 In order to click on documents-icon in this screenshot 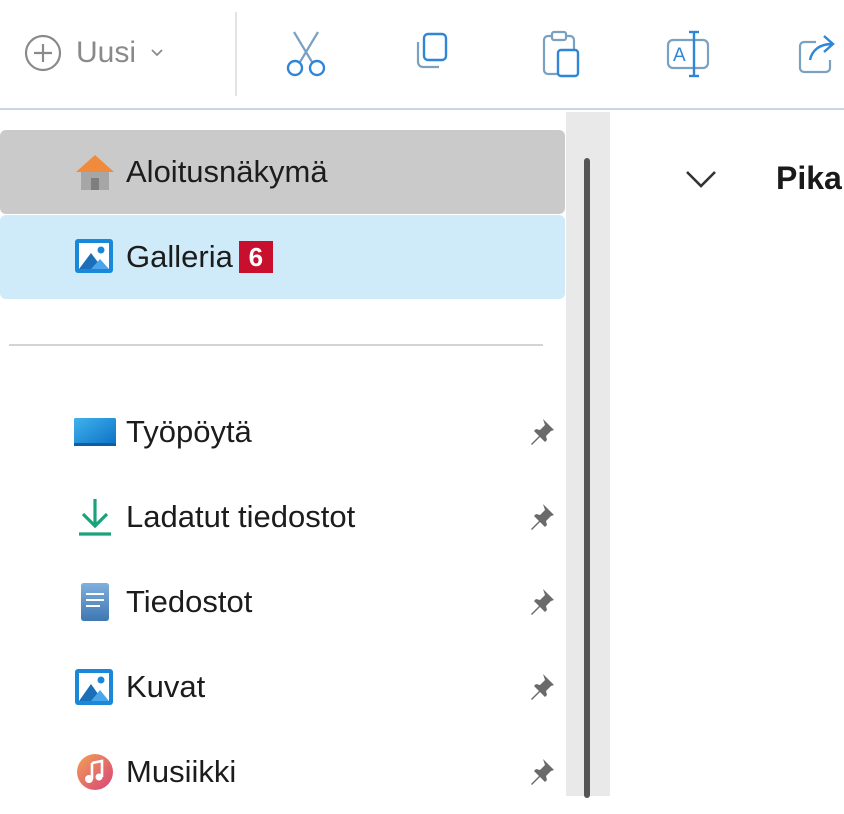, I will do `click(95, 602)`.